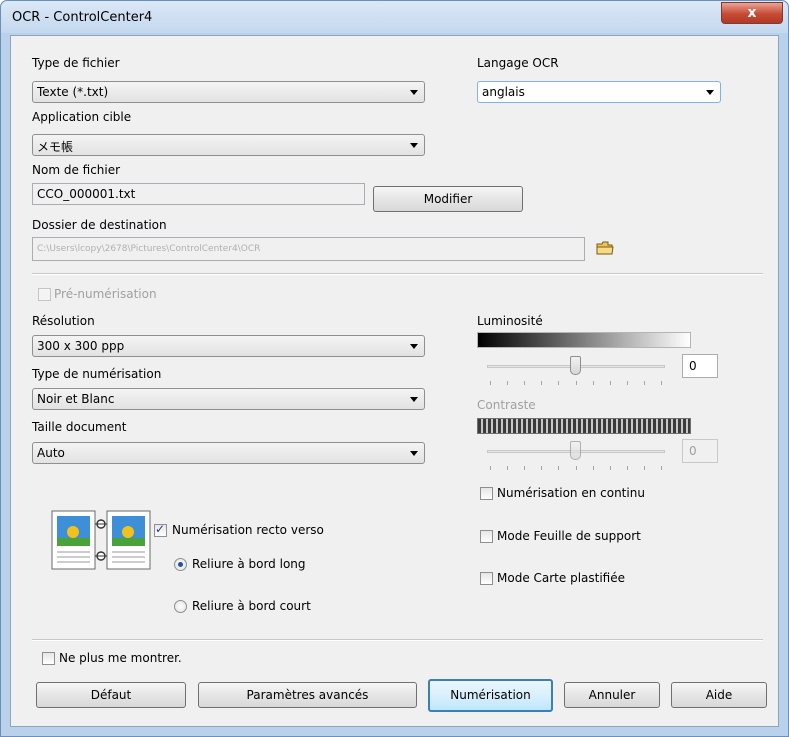 The width and height of the screenshot is (789, 737). Describe the element at coordinates (180, 606) in the screenshot. I see `short-edge-radio` at that location.